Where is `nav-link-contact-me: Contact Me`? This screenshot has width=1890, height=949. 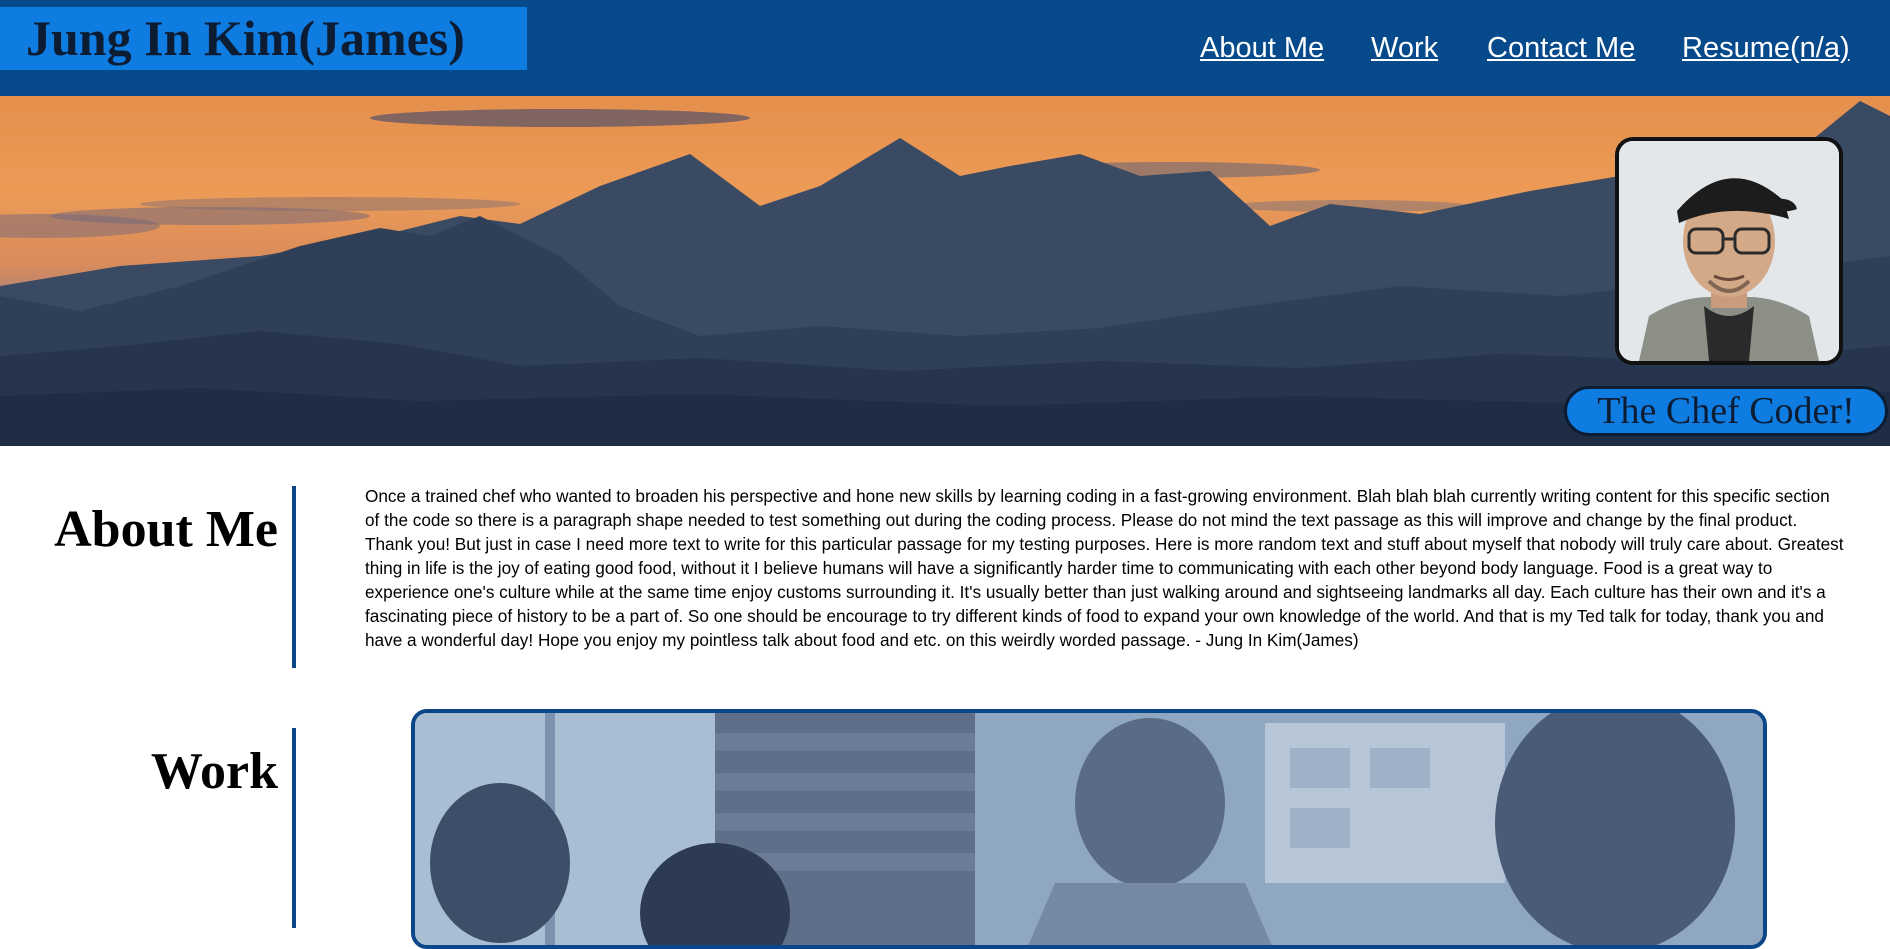 nav-link-contact-me: Contact Me is located at coordinates (1561, 48).